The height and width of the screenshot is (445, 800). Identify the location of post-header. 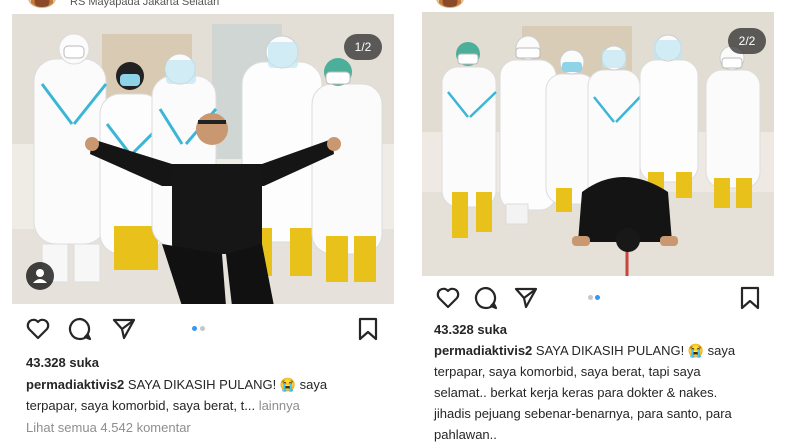
(604, 6).